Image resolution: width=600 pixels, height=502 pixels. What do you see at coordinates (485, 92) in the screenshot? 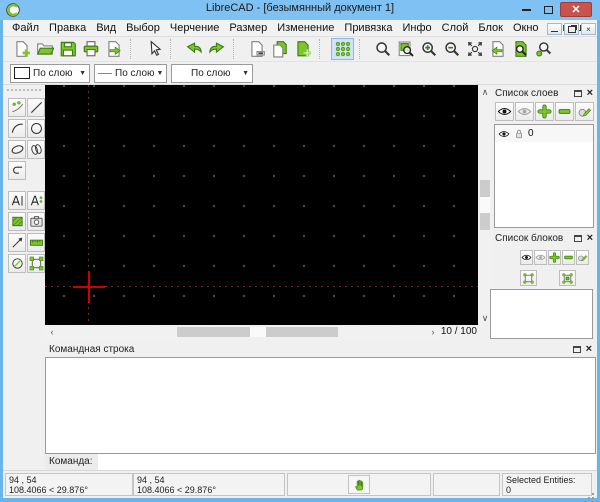
I see `scroll-up-arrow-icon: ∧` at bounding box center [485, 92].